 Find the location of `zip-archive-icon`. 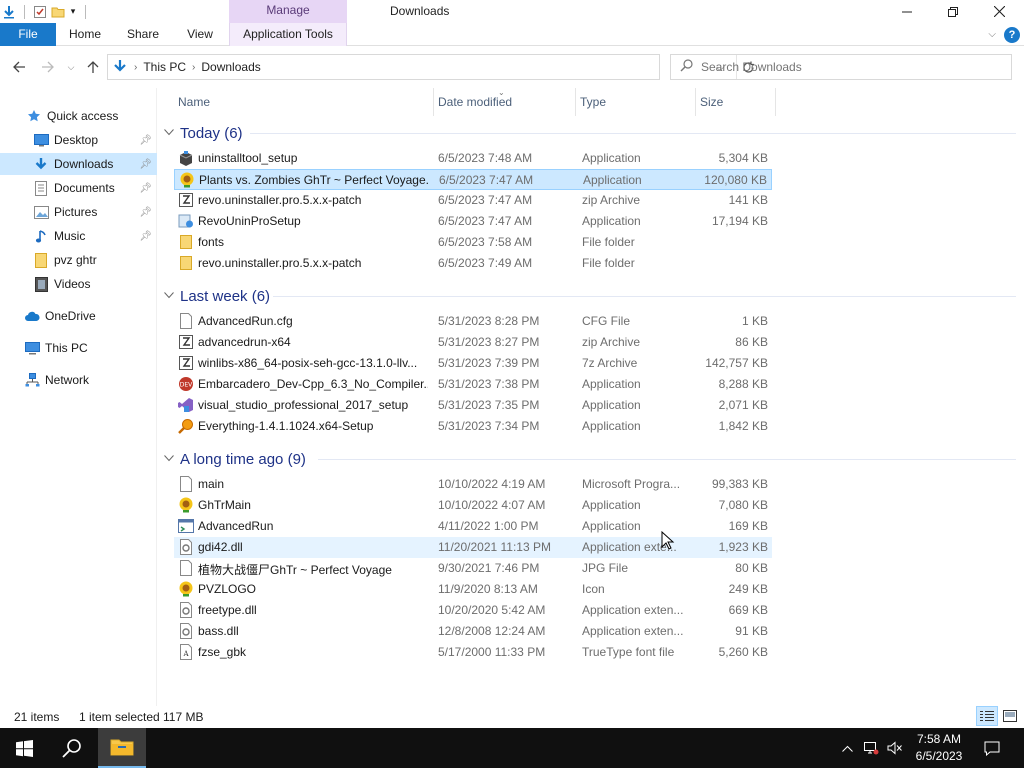

zip-archive-icon is located at coordinates (186, 363).